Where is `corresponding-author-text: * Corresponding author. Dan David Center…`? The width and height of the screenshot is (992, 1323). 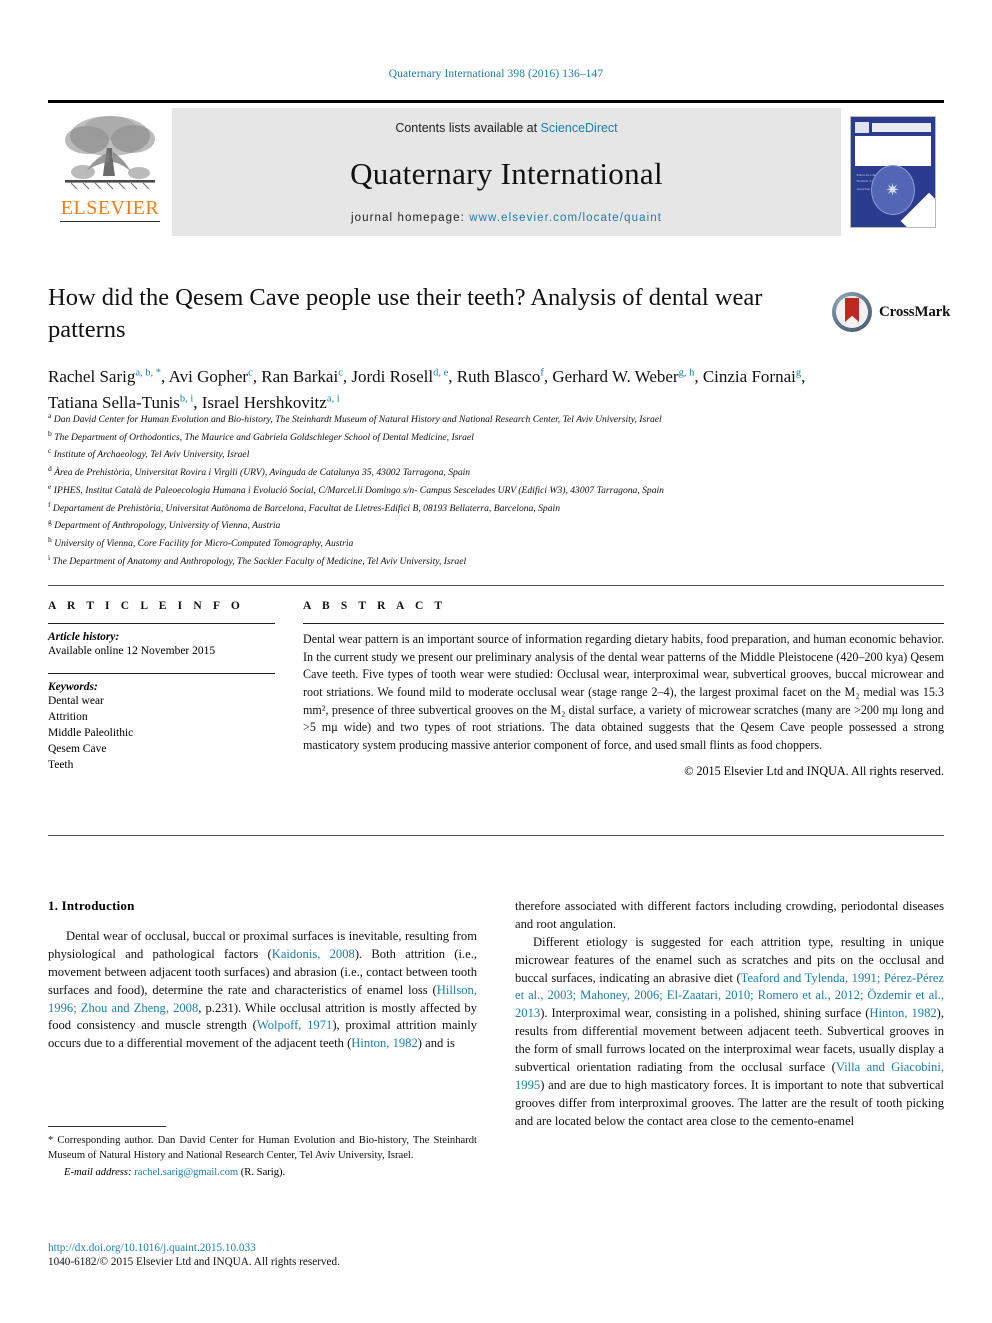
corresponding-author-text: * Corresponding author. Dan David Center… is located at coordinates (262, 1148).